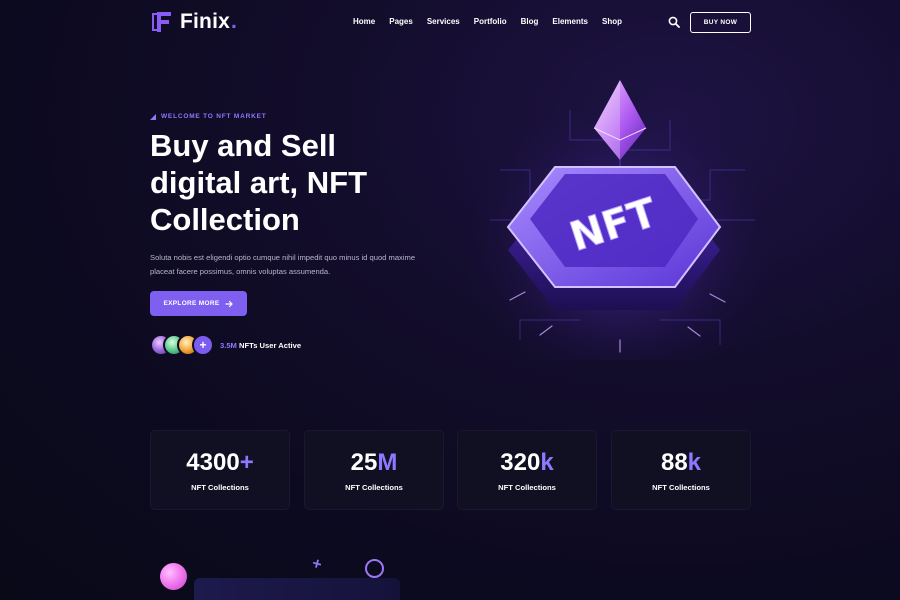 This screenshot has width=900, height=600. What do you see at coordinates (228, 345) in the screenshot?
I see `users-count: 3.5M` at bounding box center [228, 345].